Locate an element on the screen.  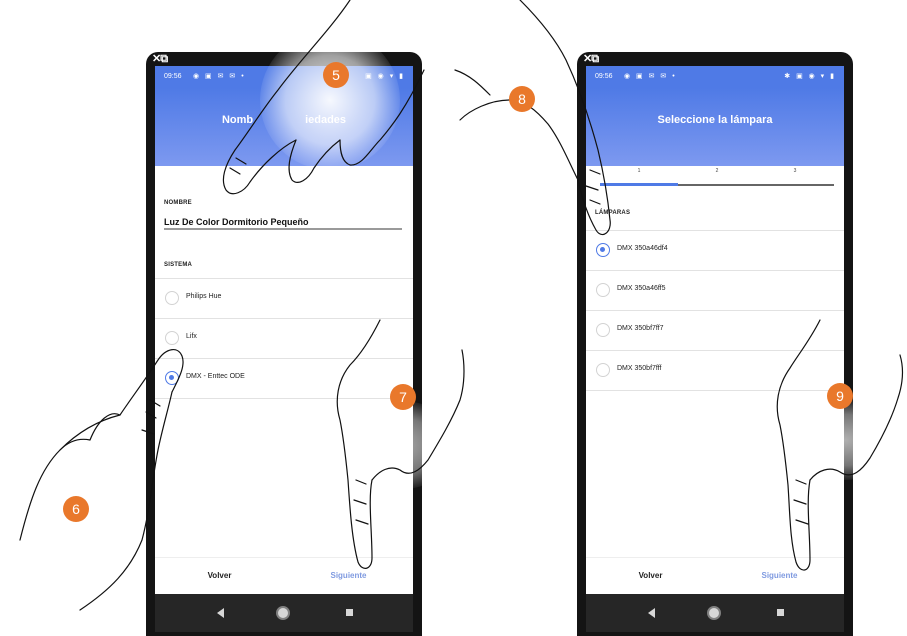
option-lifx: Lifx is located at coordinates (284, 339).